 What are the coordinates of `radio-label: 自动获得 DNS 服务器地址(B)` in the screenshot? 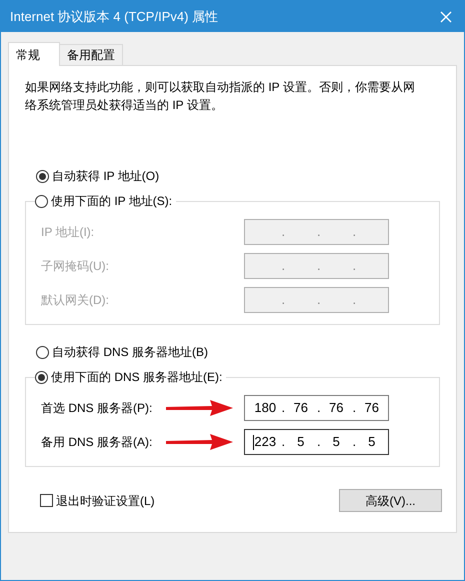 It's located at (130, 352).